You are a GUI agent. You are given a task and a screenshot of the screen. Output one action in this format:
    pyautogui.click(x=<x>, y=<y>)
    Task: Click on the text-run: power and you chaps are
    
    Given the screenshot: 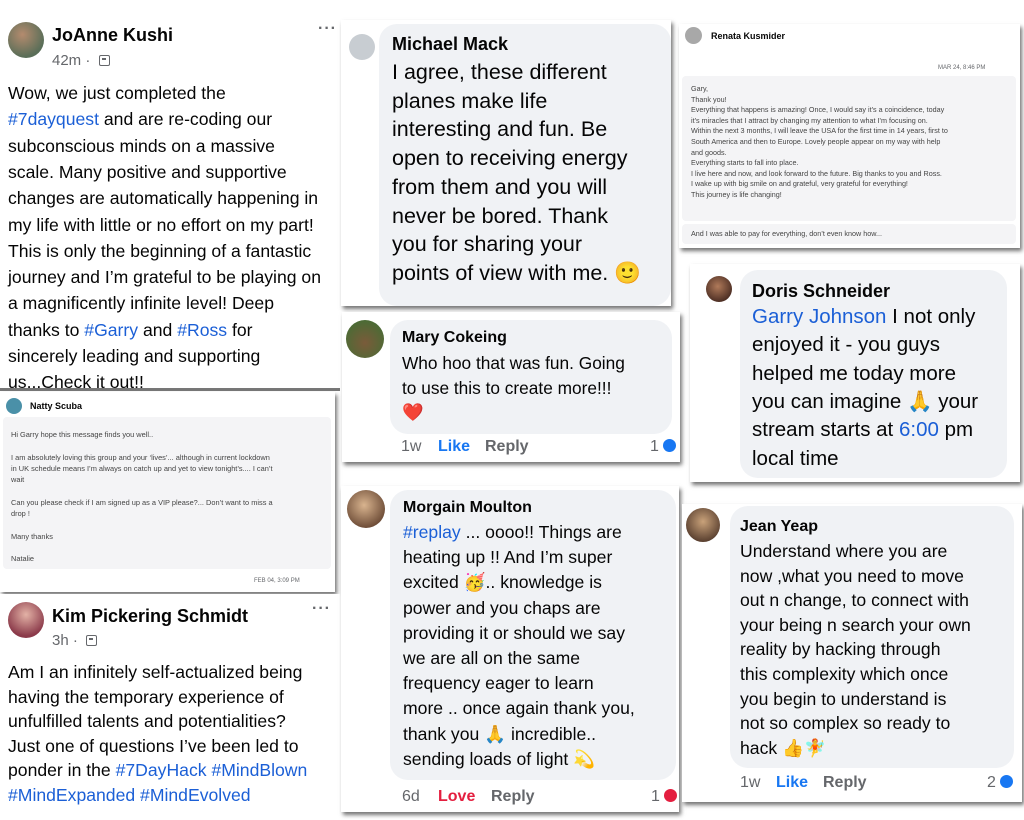 What is the action you would take?
    pyautogui.click(x=502, y=607)
    